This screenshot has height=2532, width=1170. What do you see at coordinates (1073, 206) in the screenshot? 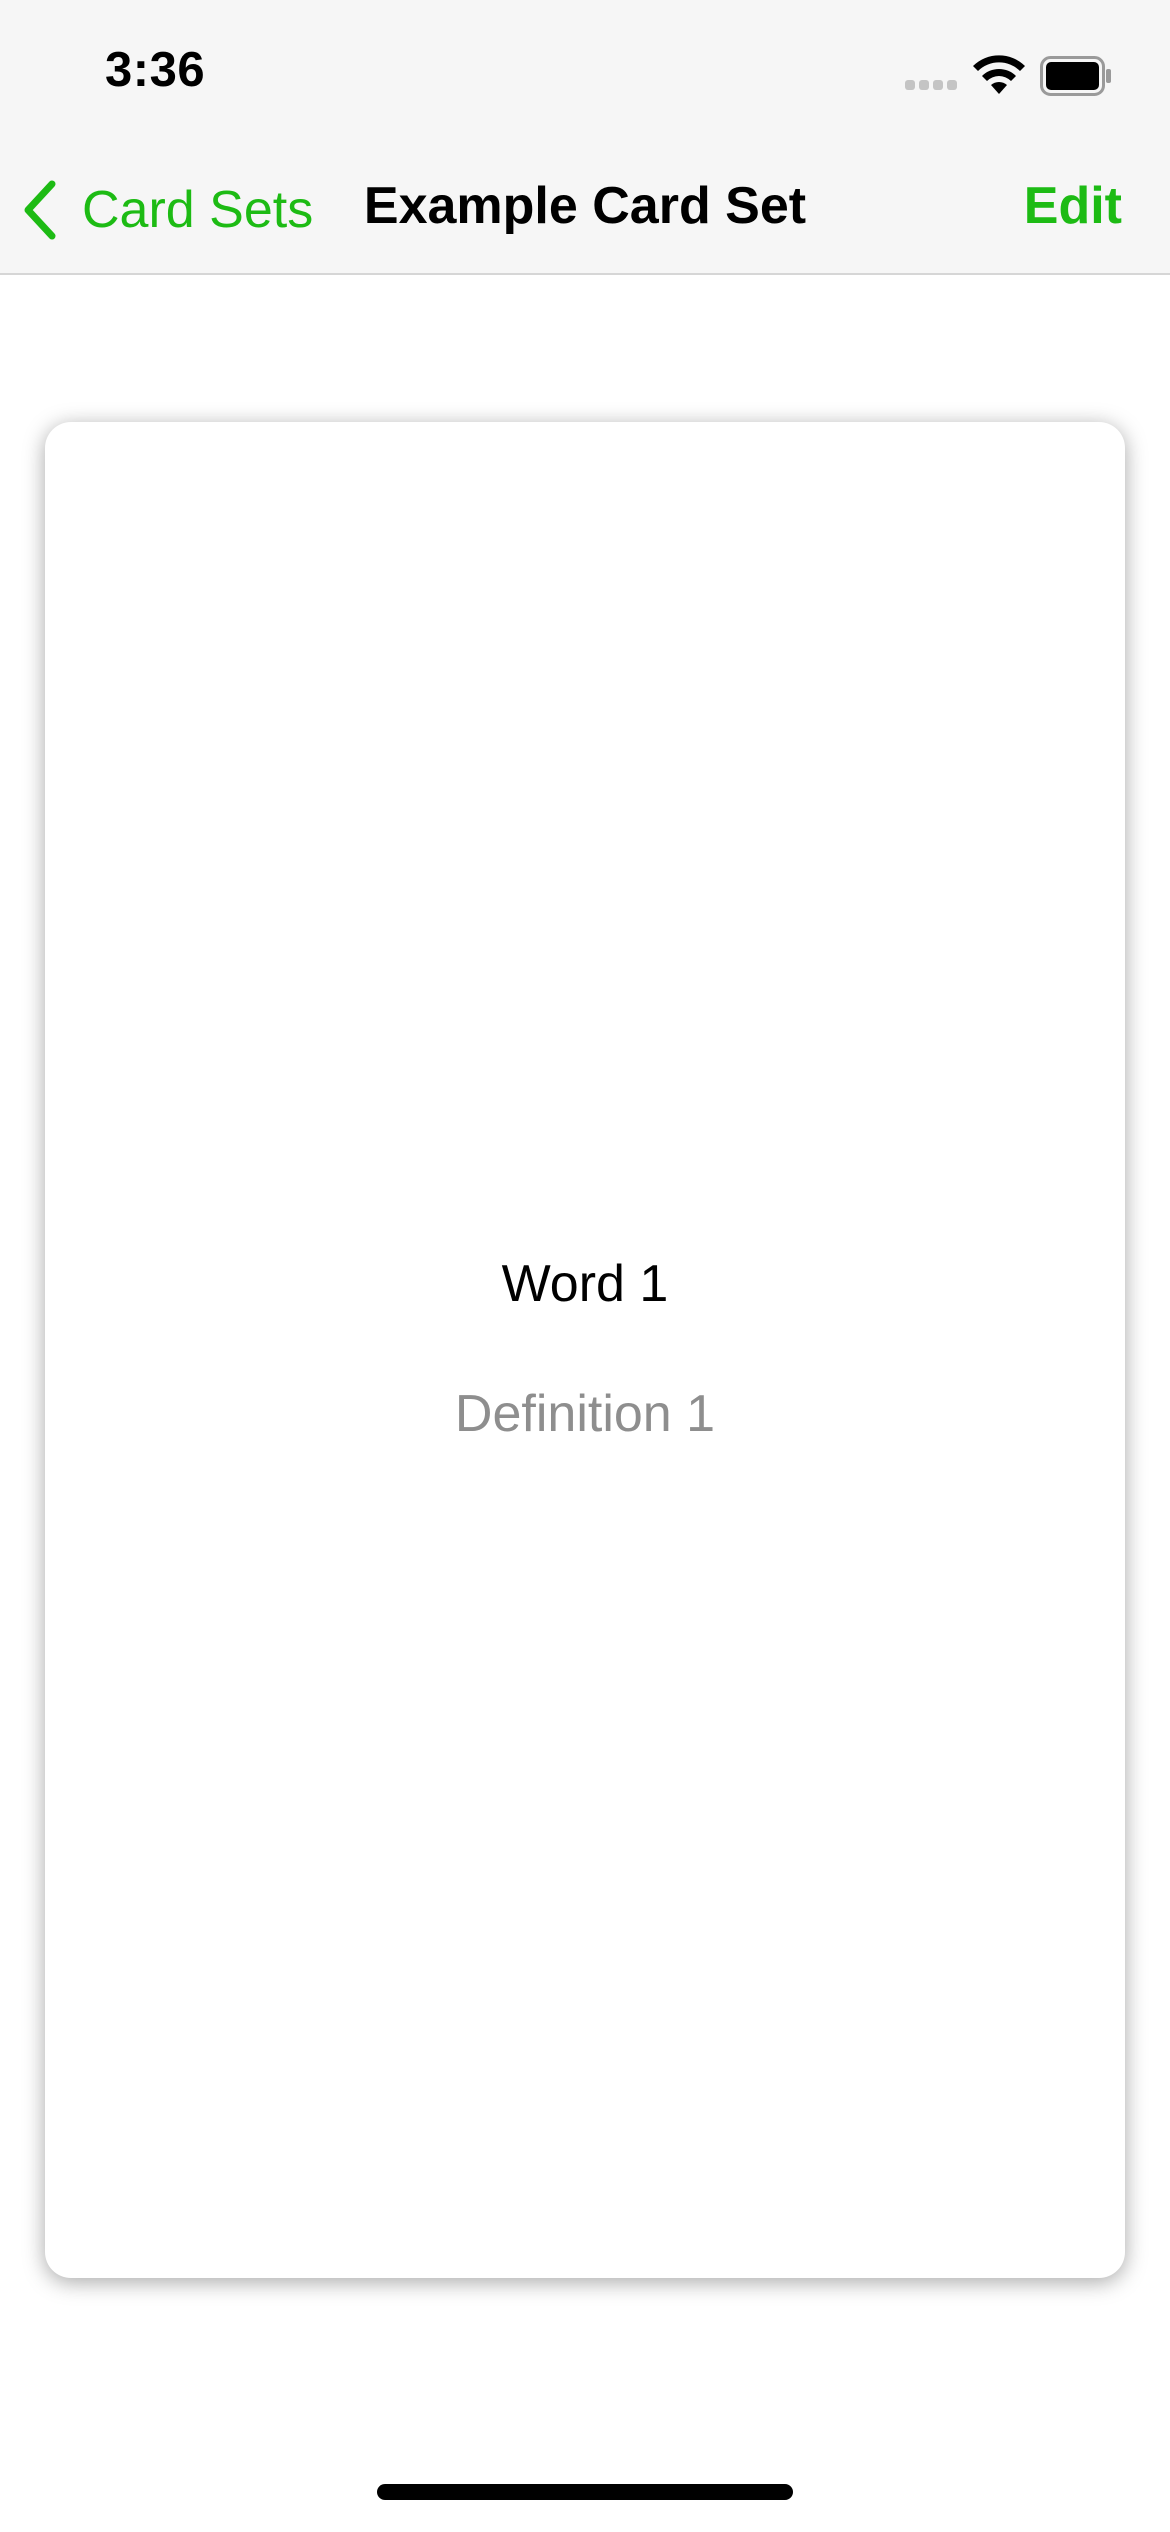
I see `edit-button: Edit` at bounding box center [1073, 206].